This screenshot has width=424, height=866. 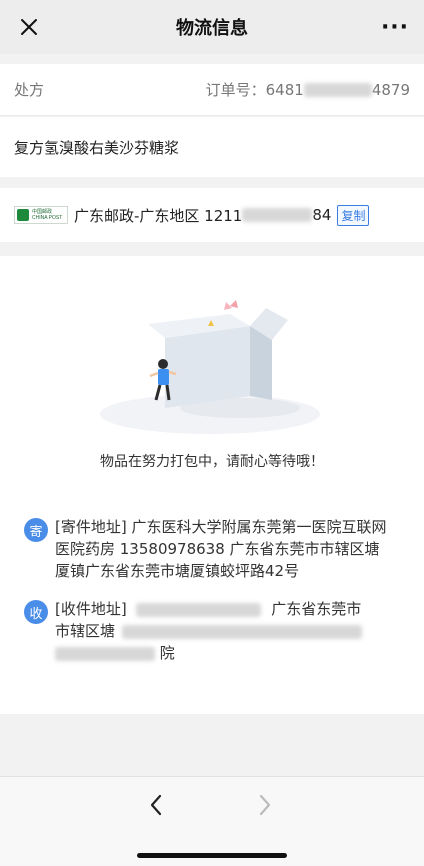 I want to click on receiver-address: 收 [收件地址] 广东省东莞市 市辖区塘 院, so click(x=214, y=631).